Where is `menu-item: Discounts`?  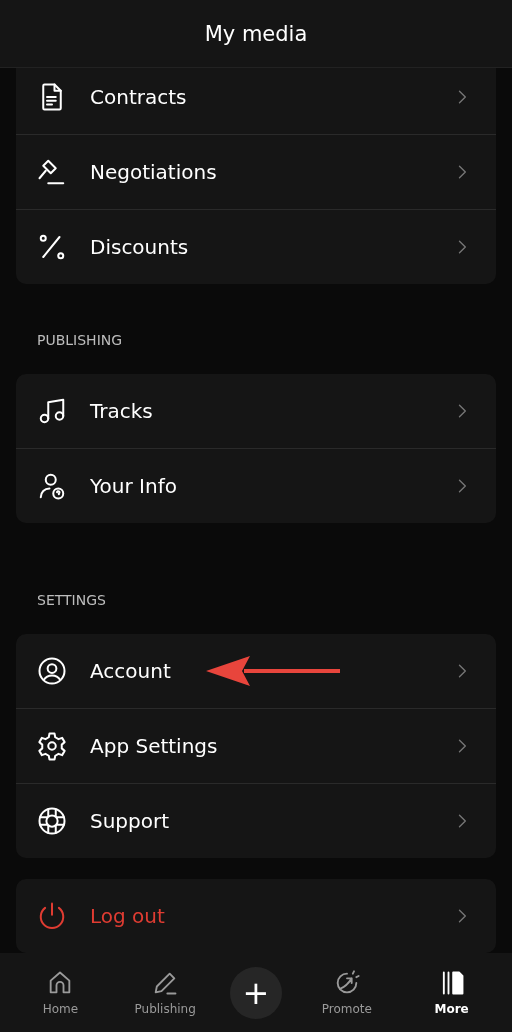
menu-item: Discounts is located at coordinates (256, 246).